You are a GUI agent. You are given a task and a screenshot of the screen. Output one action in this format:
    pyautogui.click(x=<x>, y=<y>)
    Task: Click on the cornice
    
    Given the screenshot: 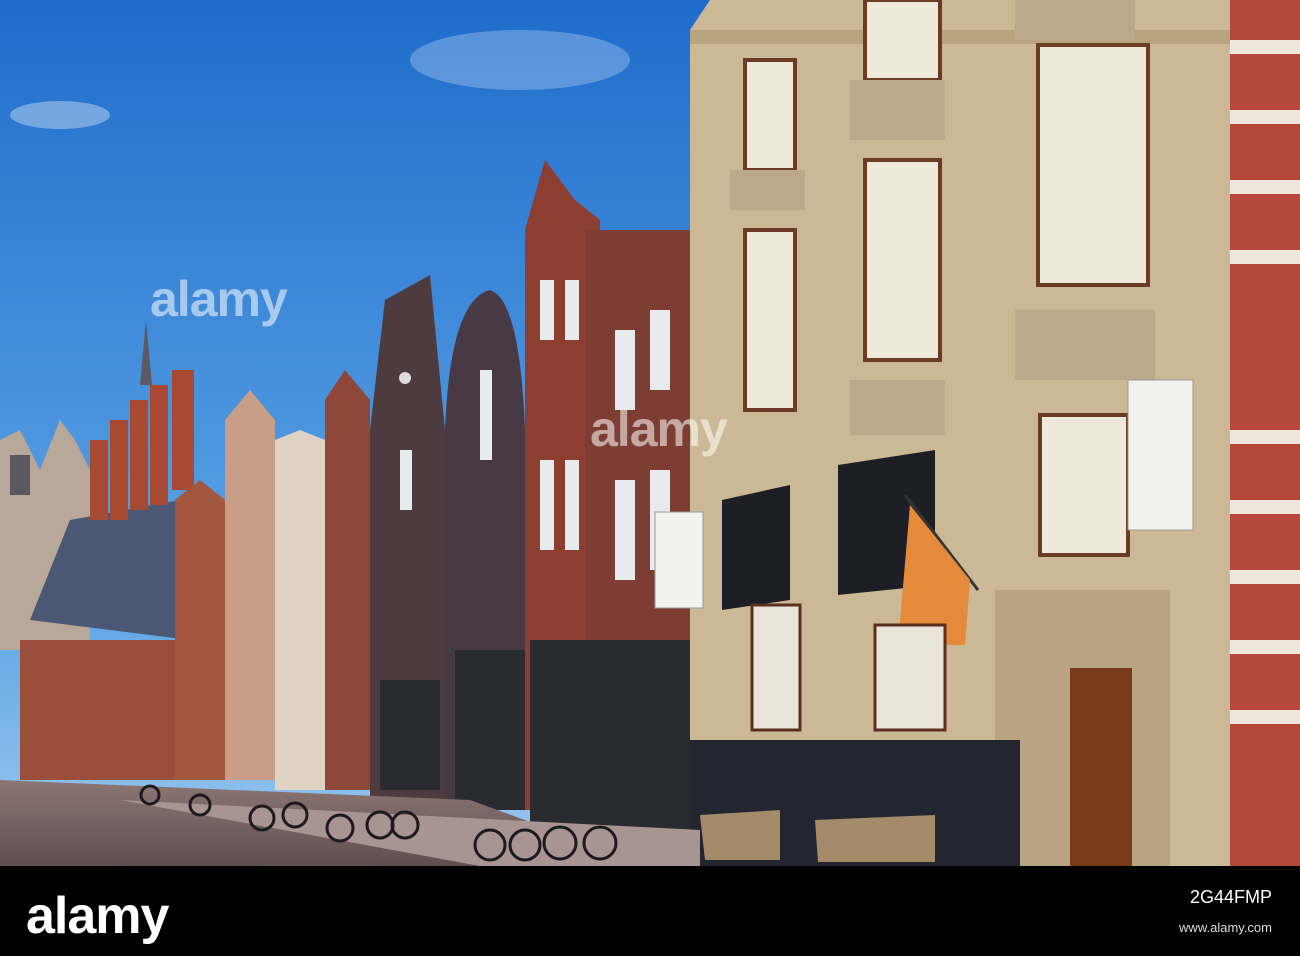 What is the action you would take?
    pyautogui.click(x=960, y=37)
    